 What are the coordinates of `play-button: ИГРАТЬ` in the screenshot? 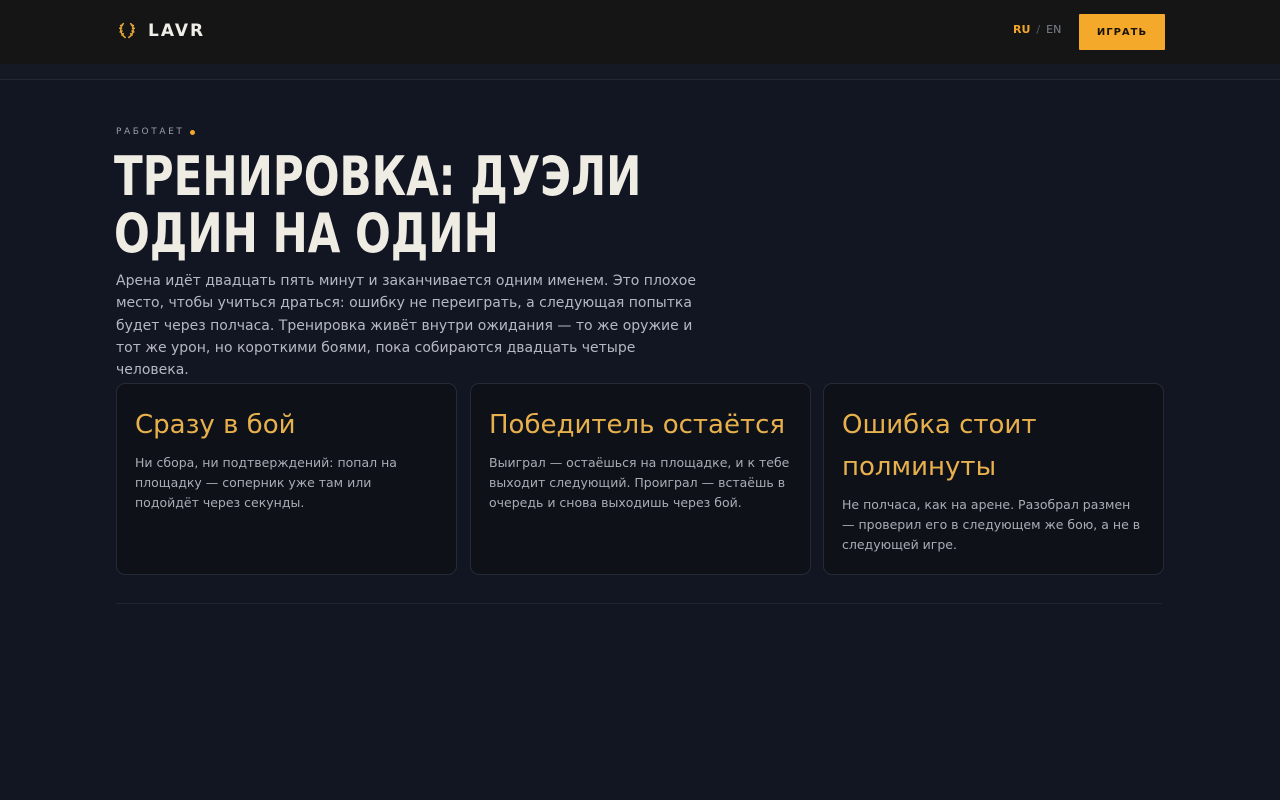 It's located at (1122, 32).